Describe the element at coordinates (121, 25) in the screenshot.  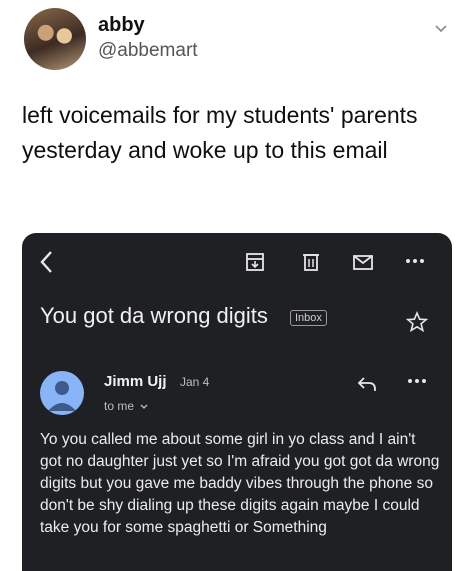
I see `display-name: abby` at that location.